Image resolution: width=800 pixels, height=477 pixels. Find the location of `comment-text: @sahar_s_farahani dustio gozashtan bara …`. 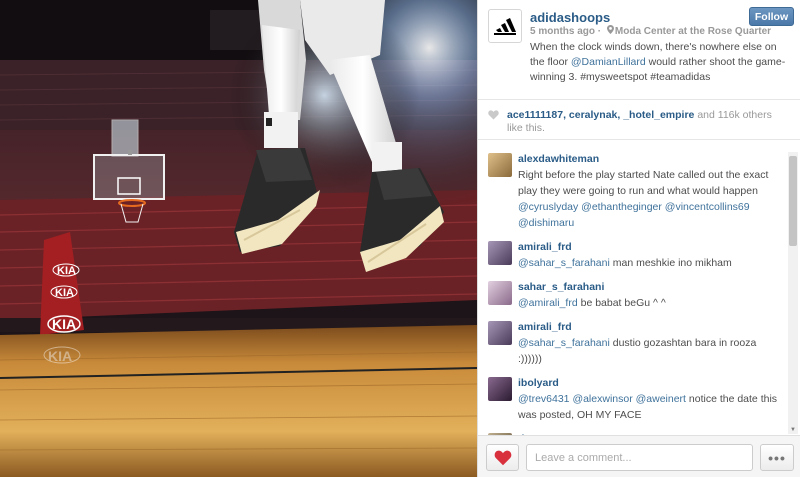

comment-text: @sahar_s_farahani dustio gozashtan bara … is located at coordinates (650, 351).